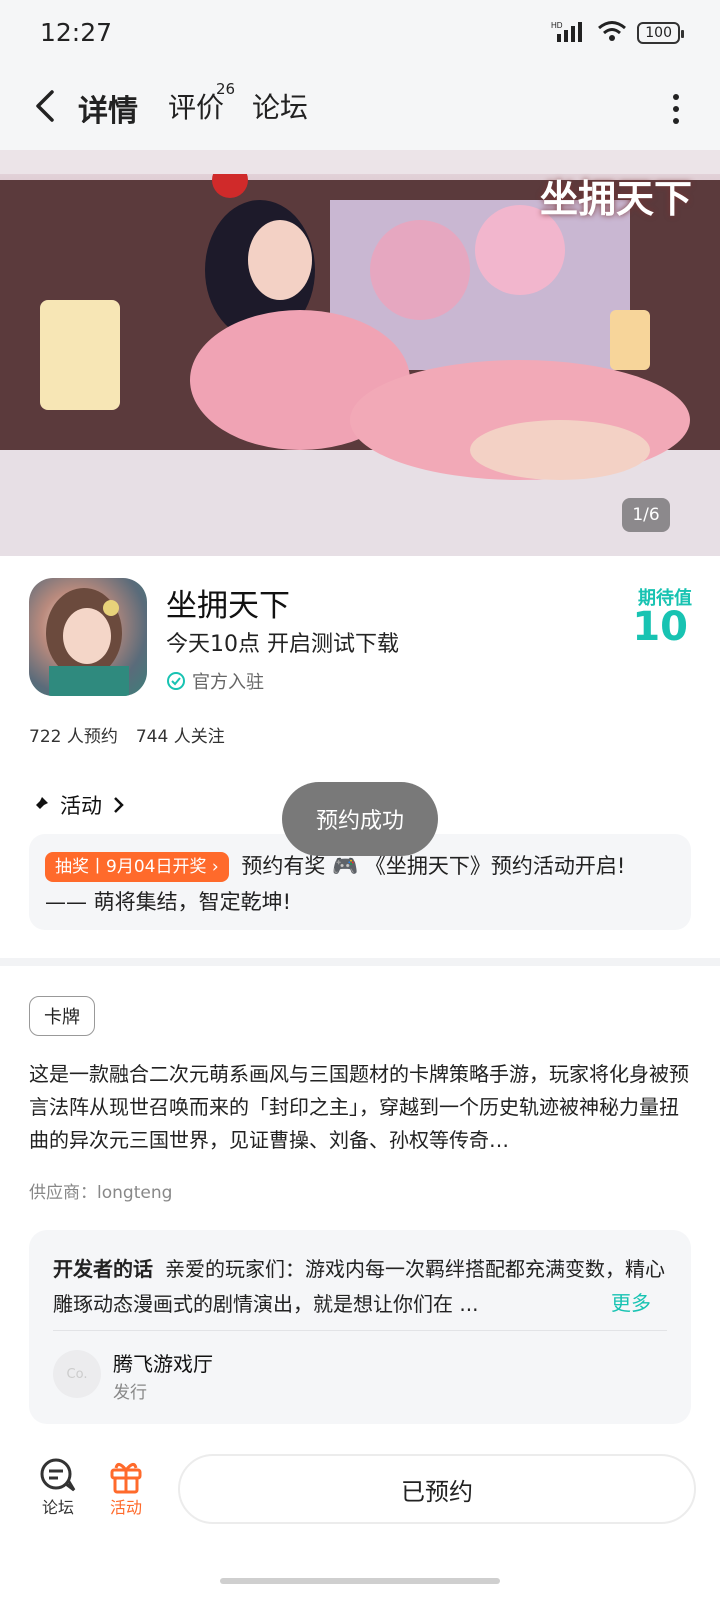  What do you see at coordinates (176, 681) in the screenshot?
I see `check-circle-icon` at bounding box center [176, 681].